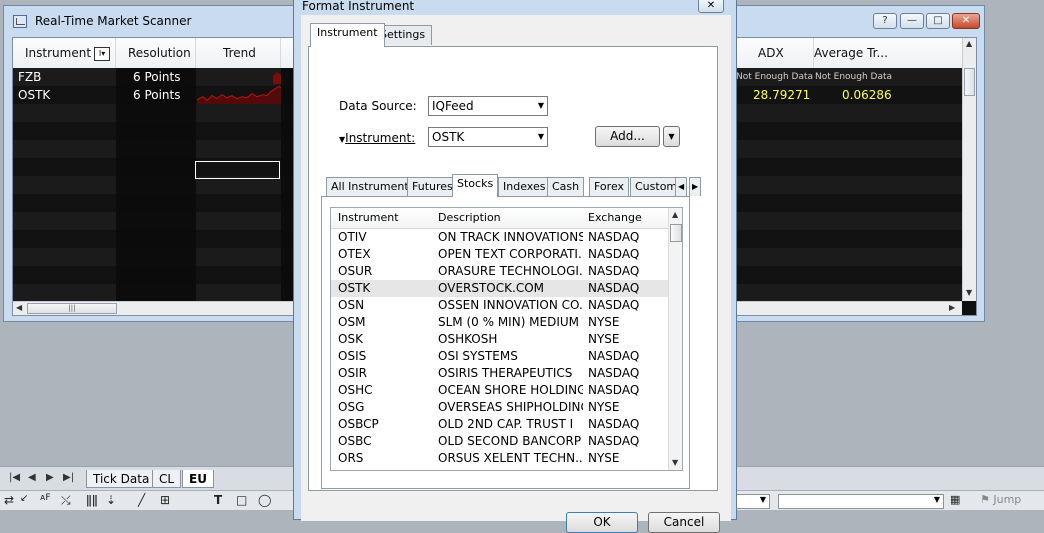  Describe the element at coordinates (14, 477) in the screenshot. I see `first-sheet-icon: |◀` at that location.